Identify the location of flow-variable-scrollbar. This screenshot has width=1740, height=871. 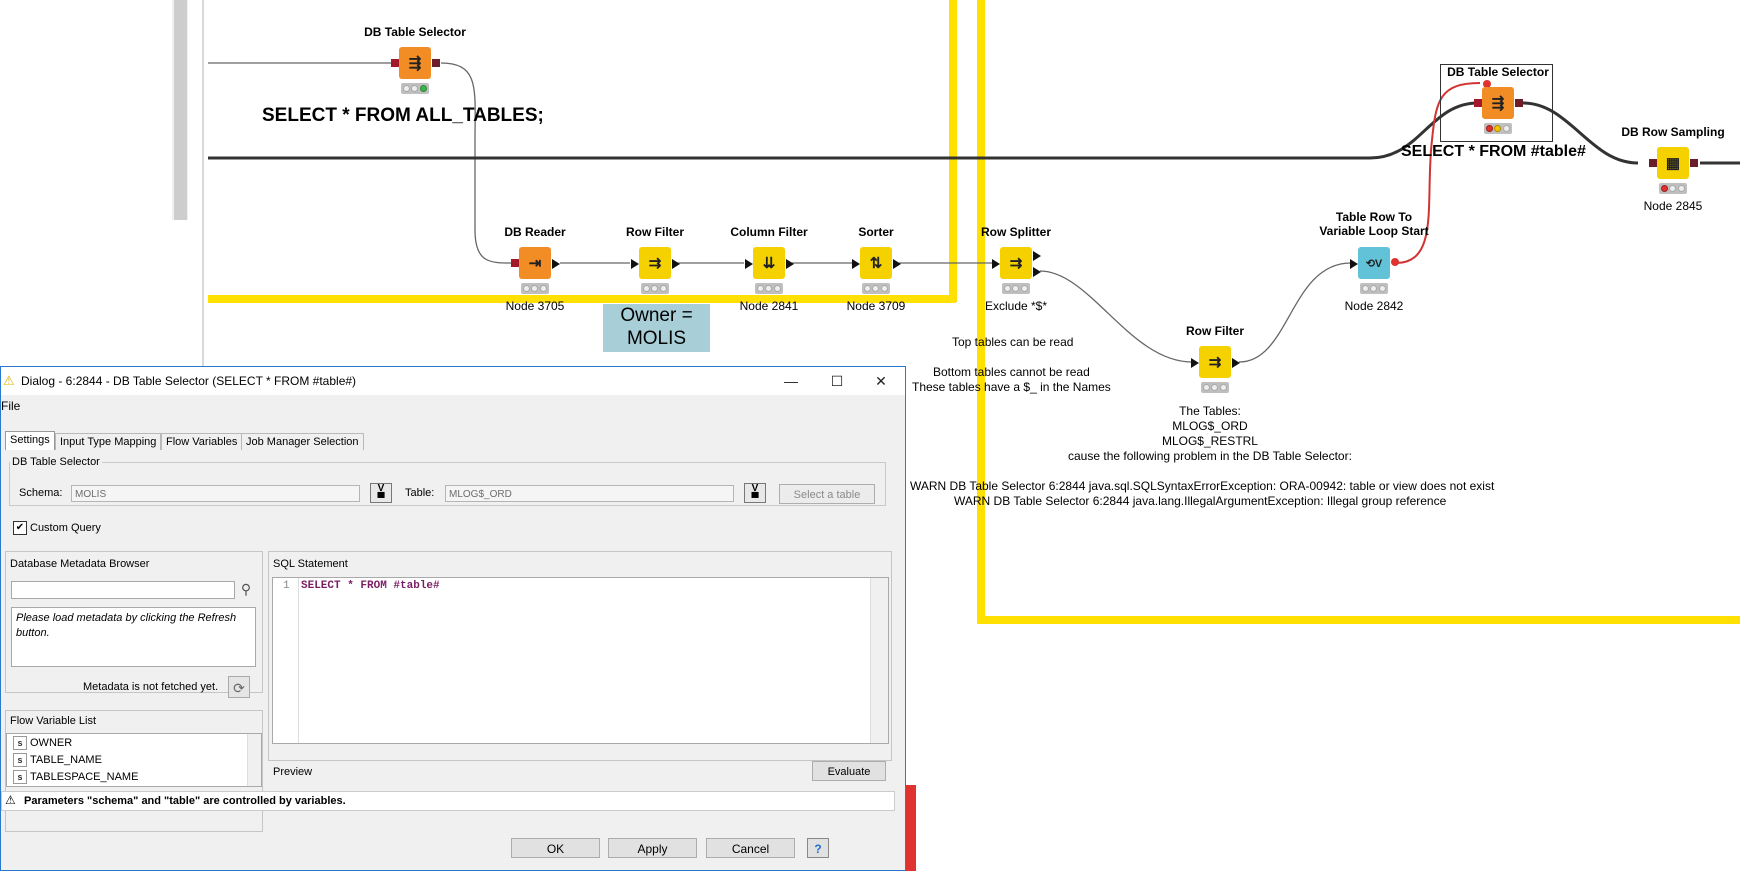
(254, 760).